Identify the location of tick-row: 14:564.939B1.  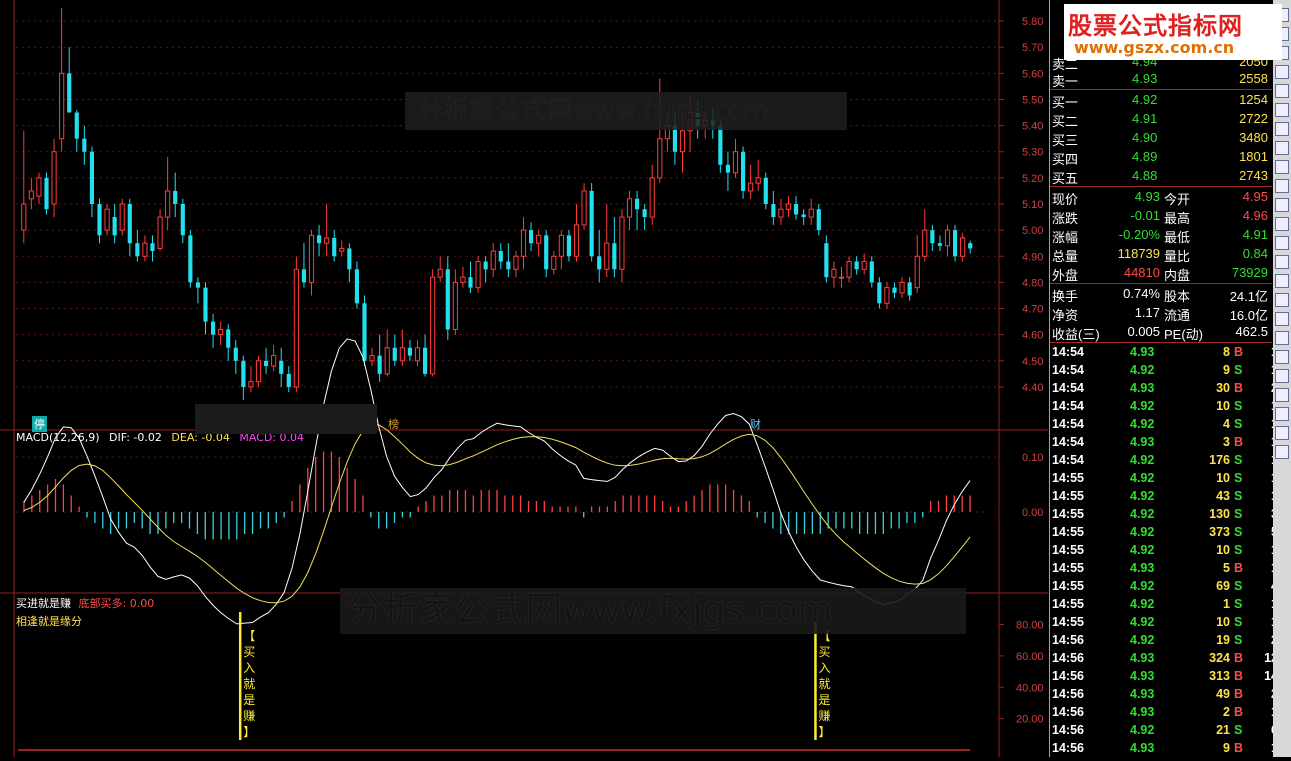
(1164, 749).